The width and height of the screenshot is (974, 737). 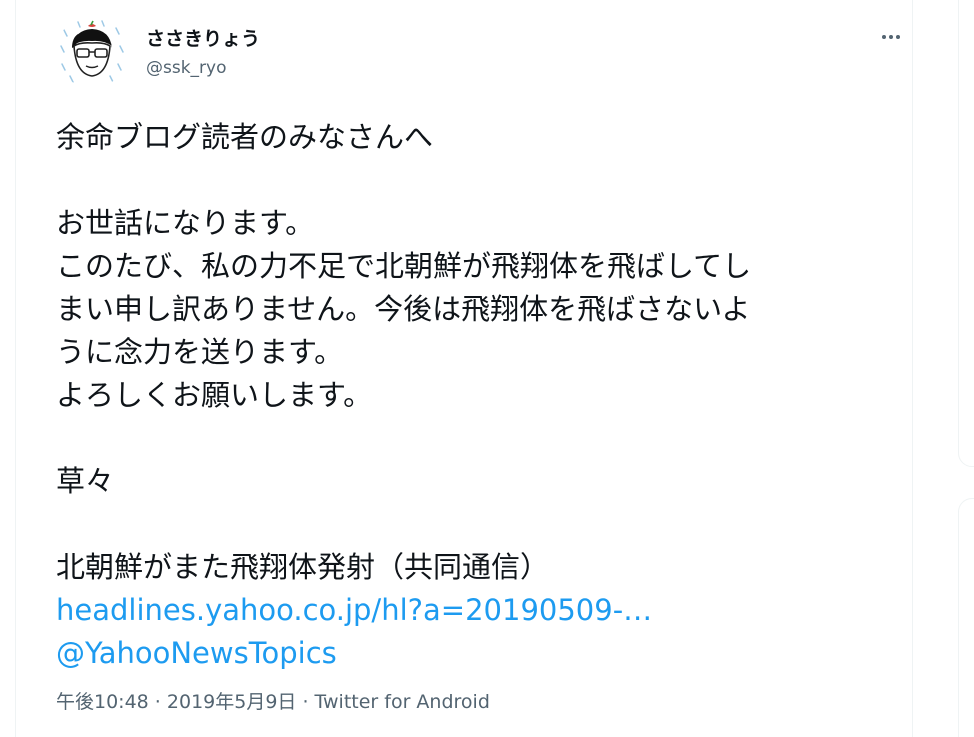 I want to click on cartoon-avatar-icon, so click(x=92, y=52).